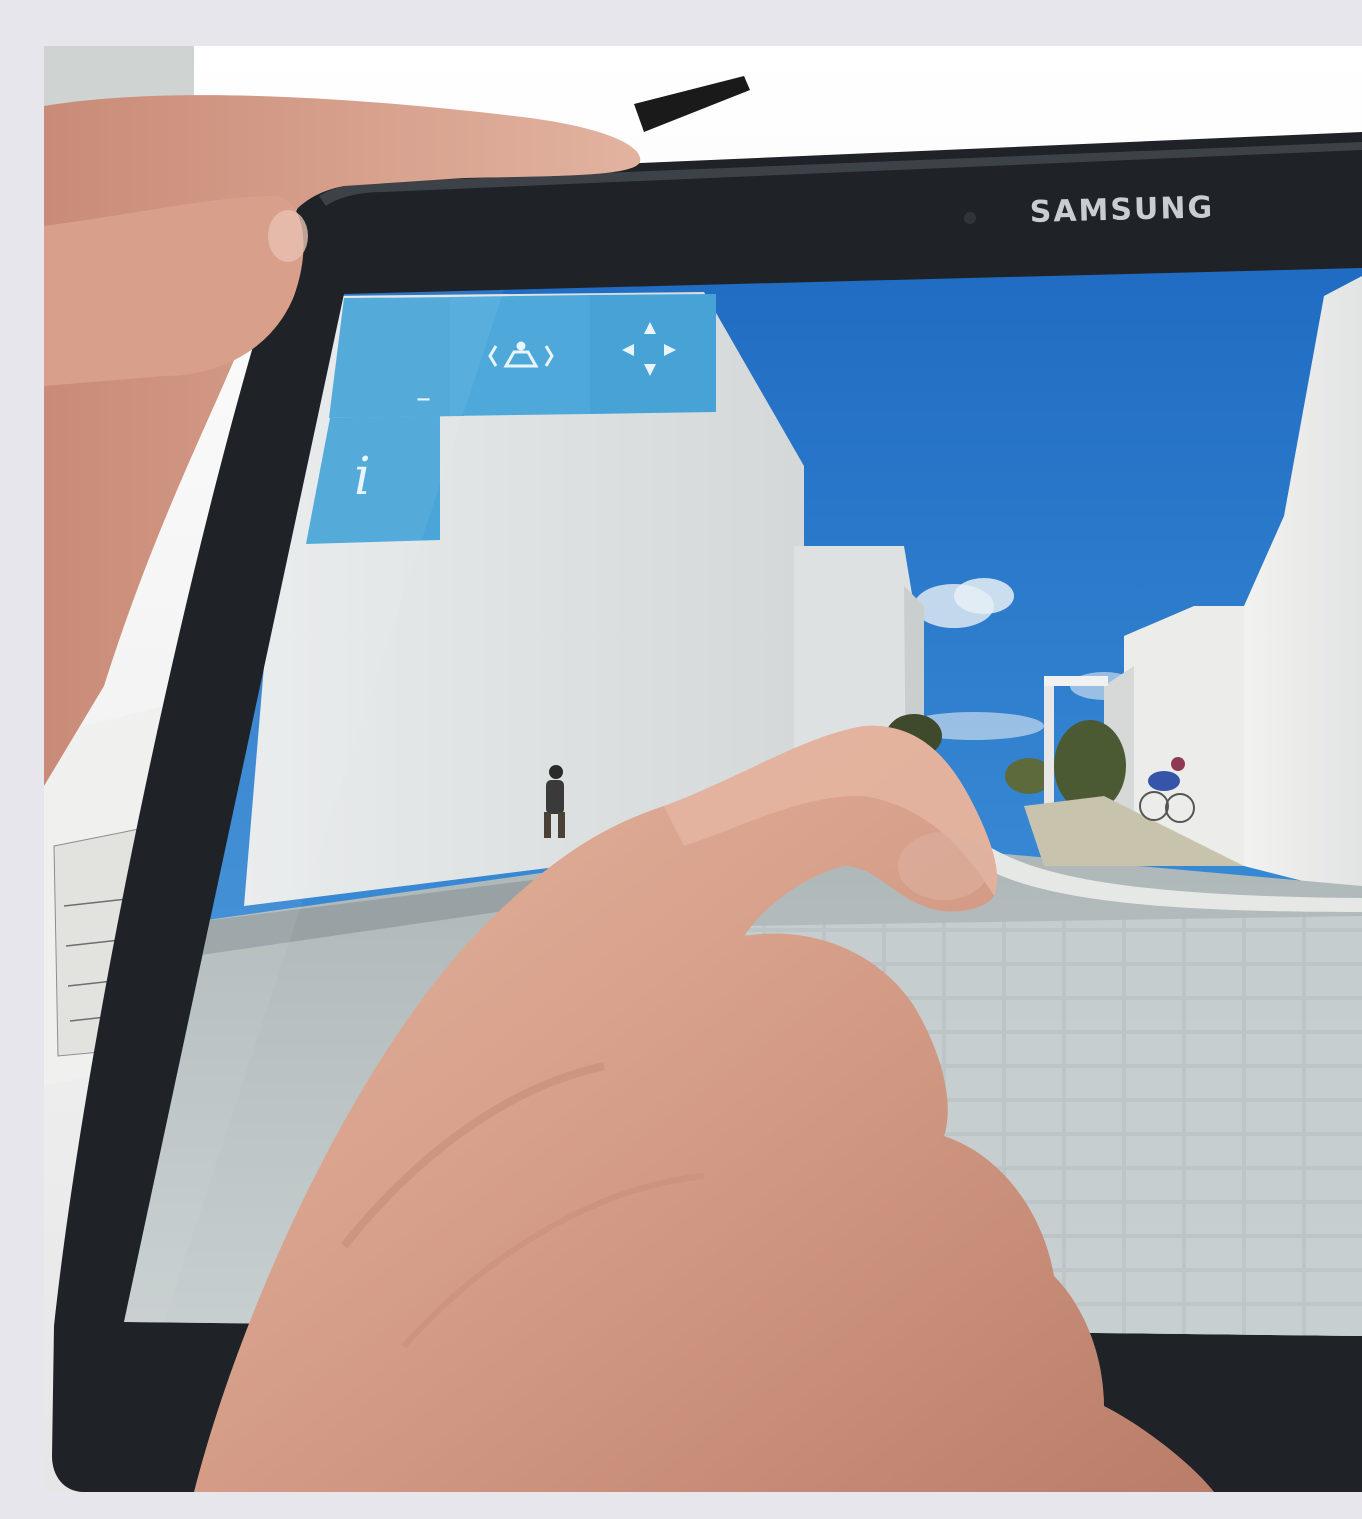 The image size is (1362, 1519). What do you see at coordinates (944, 866) in the screenshot?
I see `pointing-fingertip` at bounding box center [944, 866].